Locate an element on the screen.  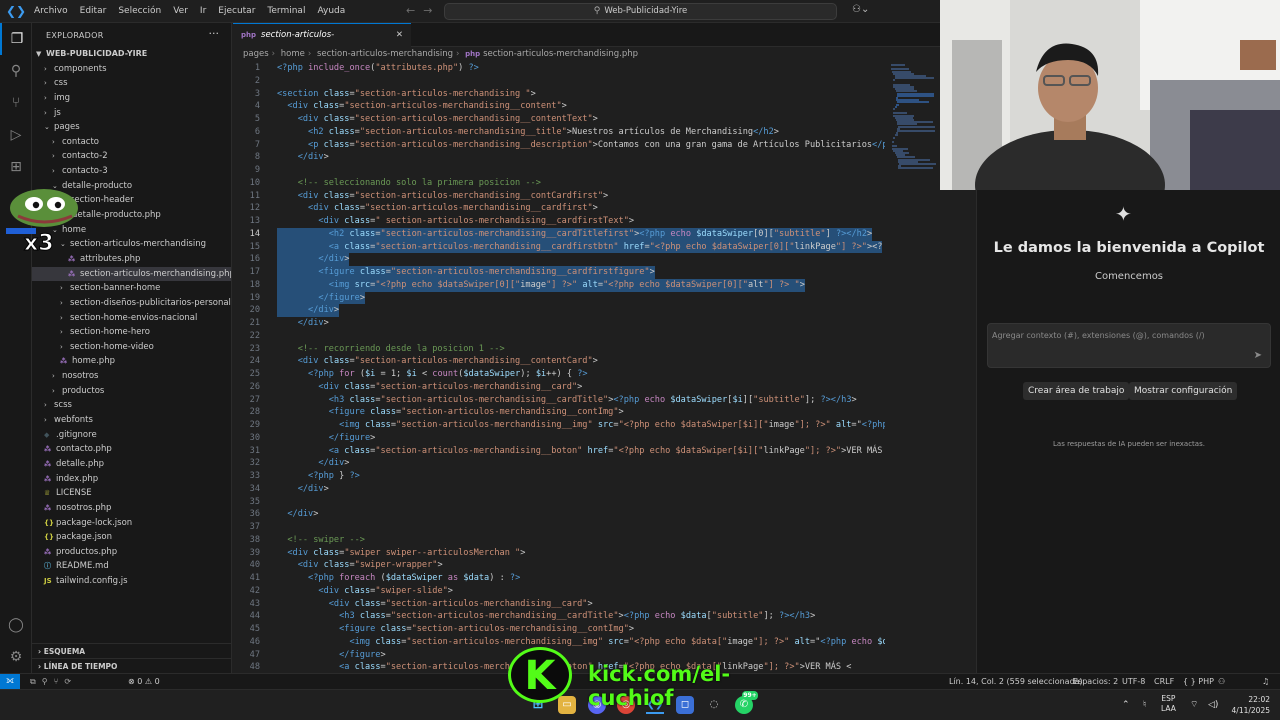
microphone-icon: ♮ is located at coordinates (1144, 705).